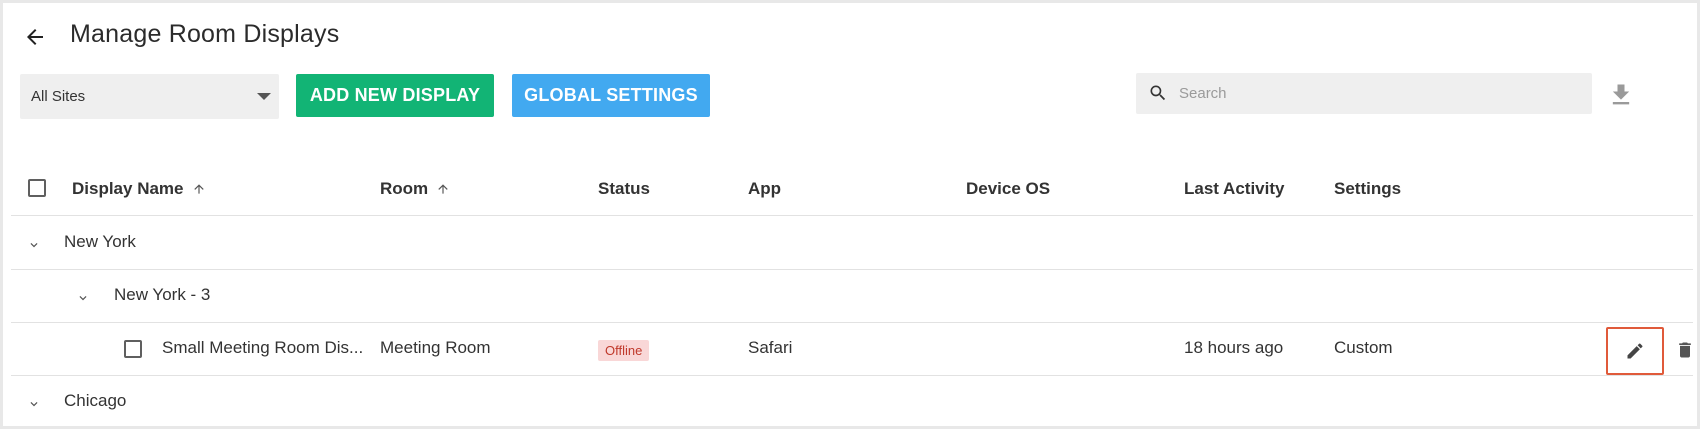  I want to click on cell-room: Meeting Room, so click(435, 347).